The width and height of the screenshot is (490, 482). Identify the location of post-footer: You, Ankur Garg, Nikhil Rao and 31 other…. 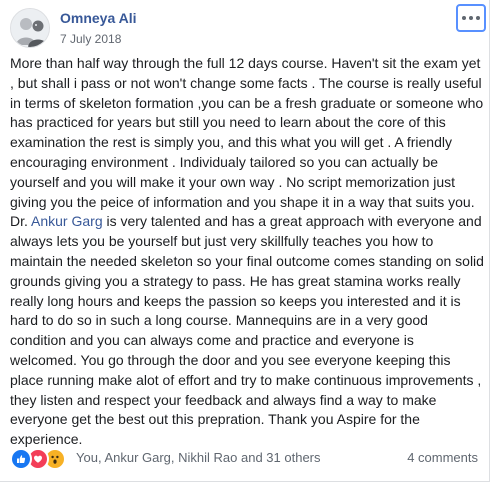
(245, 459).